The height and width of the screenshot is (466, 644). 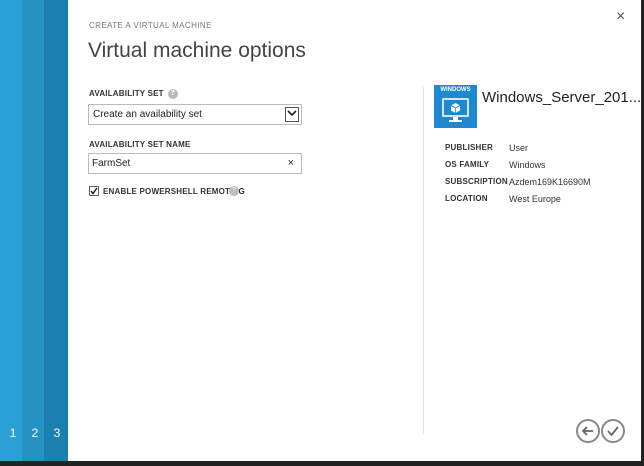 What do you see at coordinates (455, 90) in the screenshot?
I see `tile-label: WINDOWS` at bounding box center [455, 90].